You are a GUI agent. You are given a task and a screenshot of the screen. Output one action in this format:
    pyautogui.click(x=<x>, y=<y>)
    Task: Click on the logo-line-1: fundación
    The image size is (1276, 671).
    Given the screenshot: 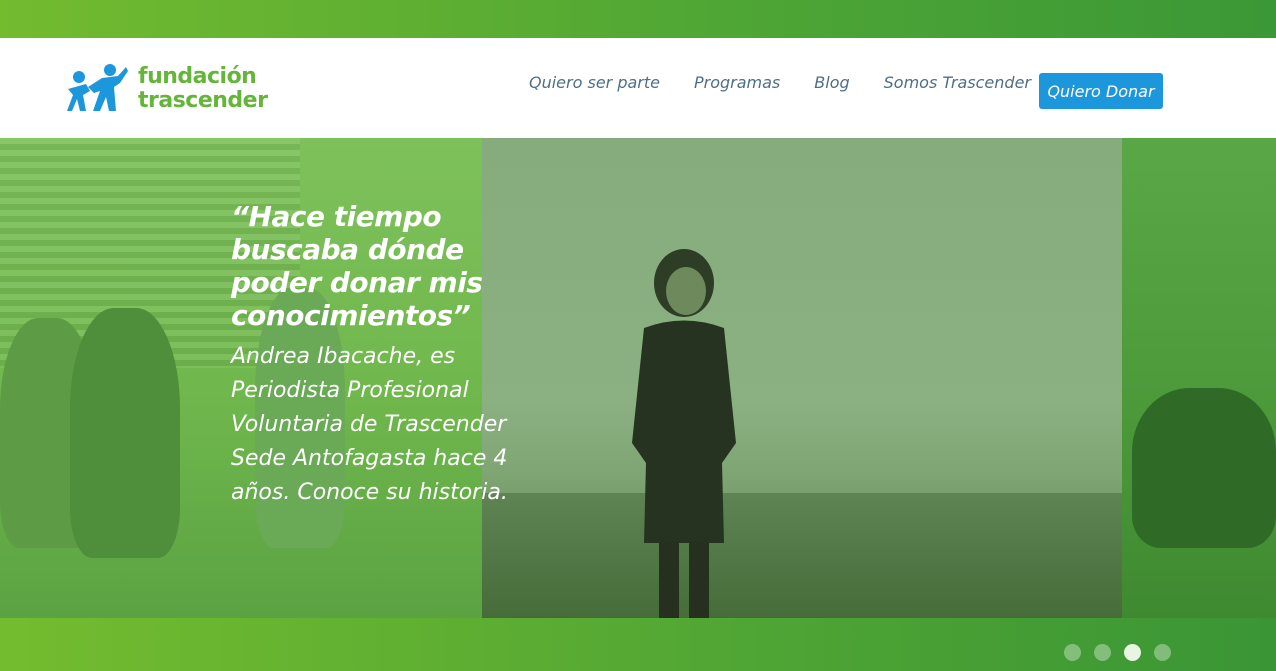 What is the action you would take?
    pyautogui.click(x=197, y=76)
    